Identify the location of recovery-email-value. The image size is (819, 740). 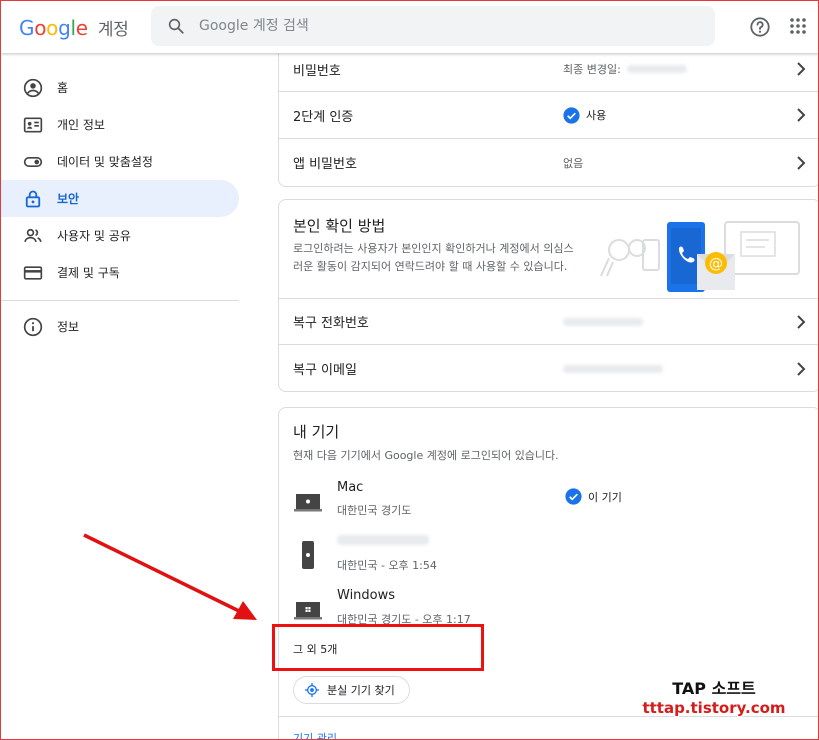
(613, 368).